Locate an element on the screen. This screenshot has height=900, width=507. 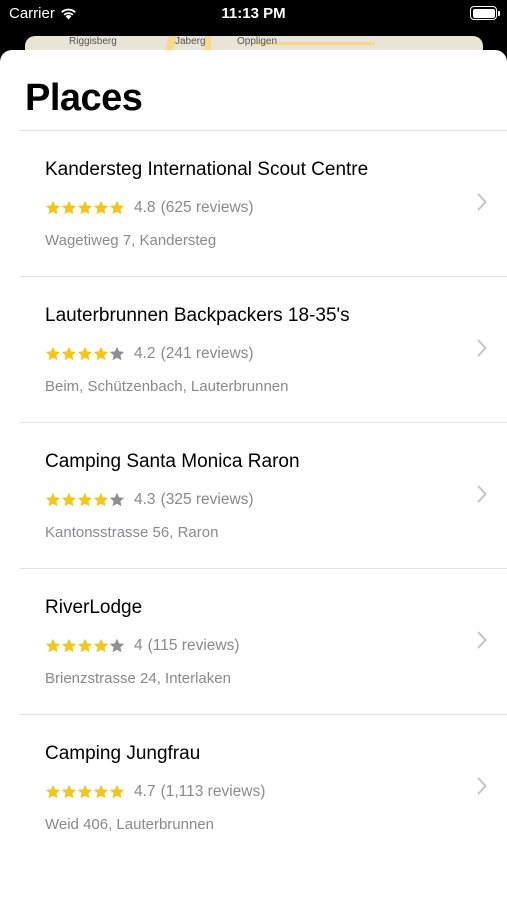
rating-value: 4.7 is located at coordinates (145, 791).